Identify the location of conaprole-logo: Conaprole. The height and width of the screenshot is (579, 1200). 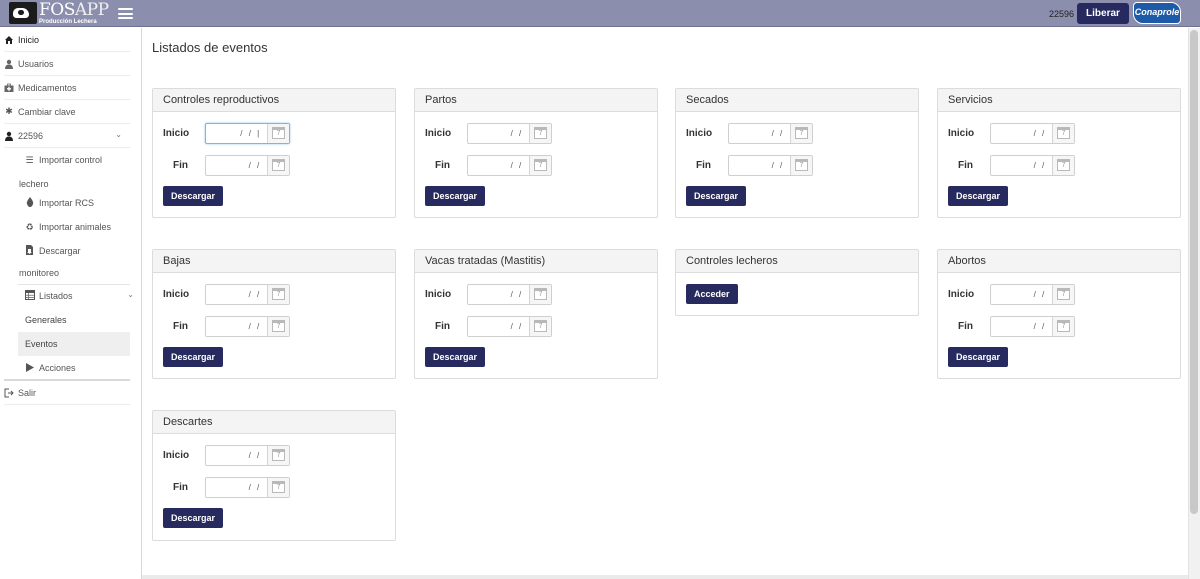
(1157, 13).